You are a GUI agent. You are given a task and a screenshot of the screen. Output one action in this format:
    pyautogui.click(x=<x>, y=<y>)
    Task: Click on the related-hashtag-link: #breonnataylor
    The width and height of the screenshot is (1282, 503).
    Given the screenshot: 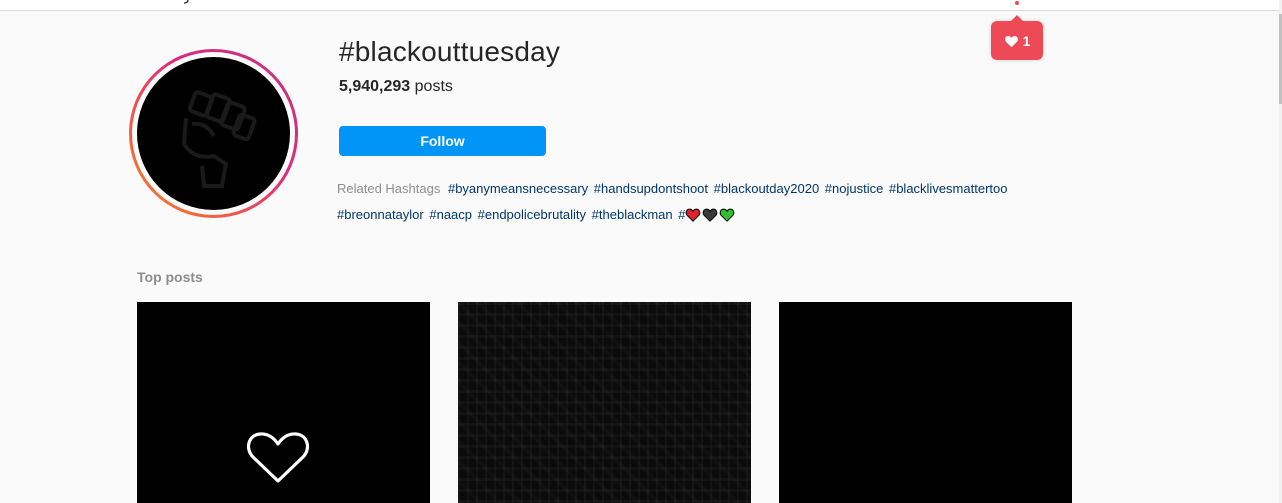 What is the action you would take?
    pyautogui.click(x=380, y=214)
    